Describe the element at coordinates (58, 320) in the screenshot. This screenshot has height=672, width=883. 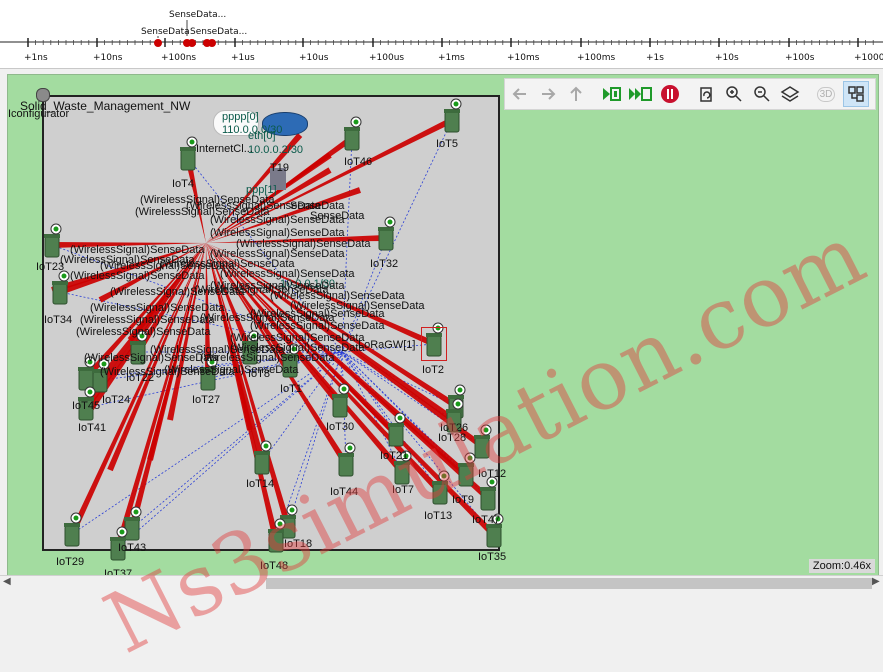
I see `node-label: IoT34` at that location.